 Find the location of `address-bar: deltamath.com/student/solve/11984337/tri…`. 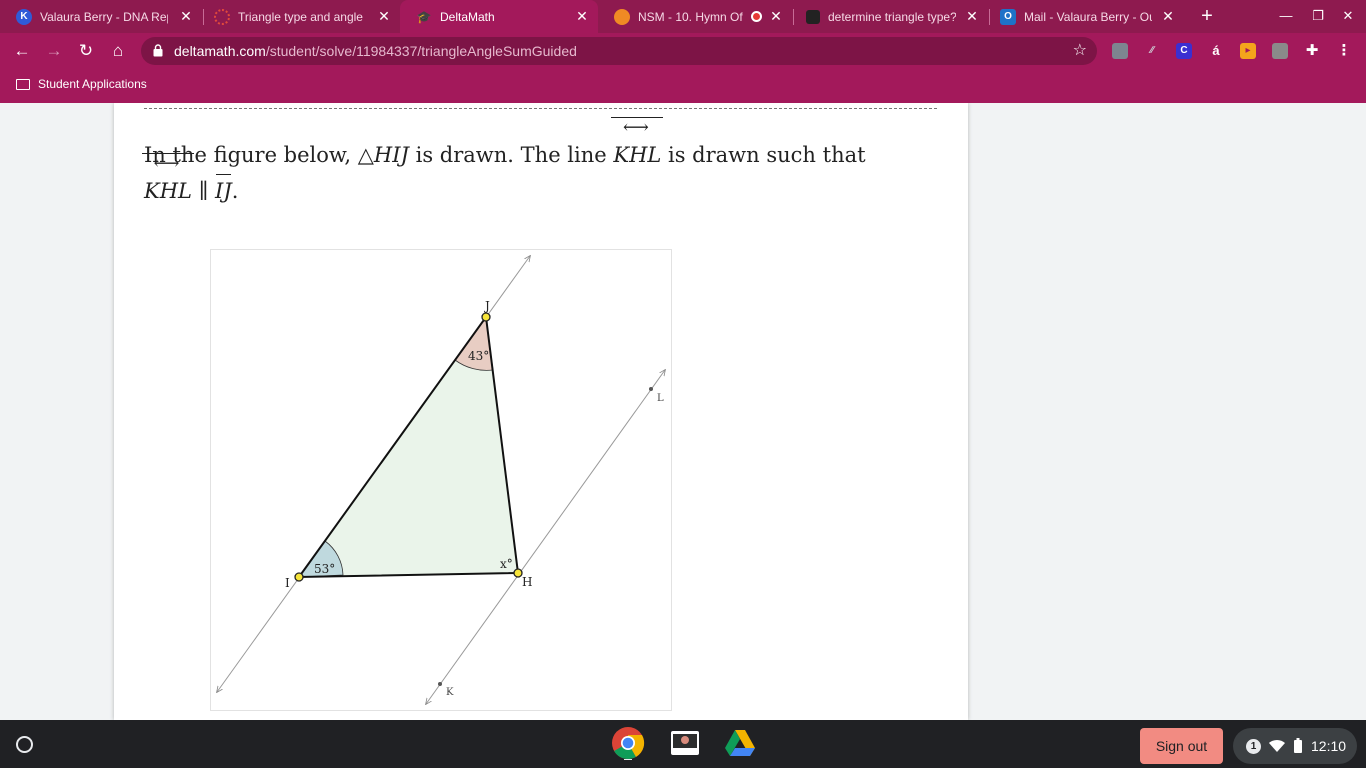

address-bar: deltamath.com/student/solve/11984337/tri… is located at coordinates (619, 51).